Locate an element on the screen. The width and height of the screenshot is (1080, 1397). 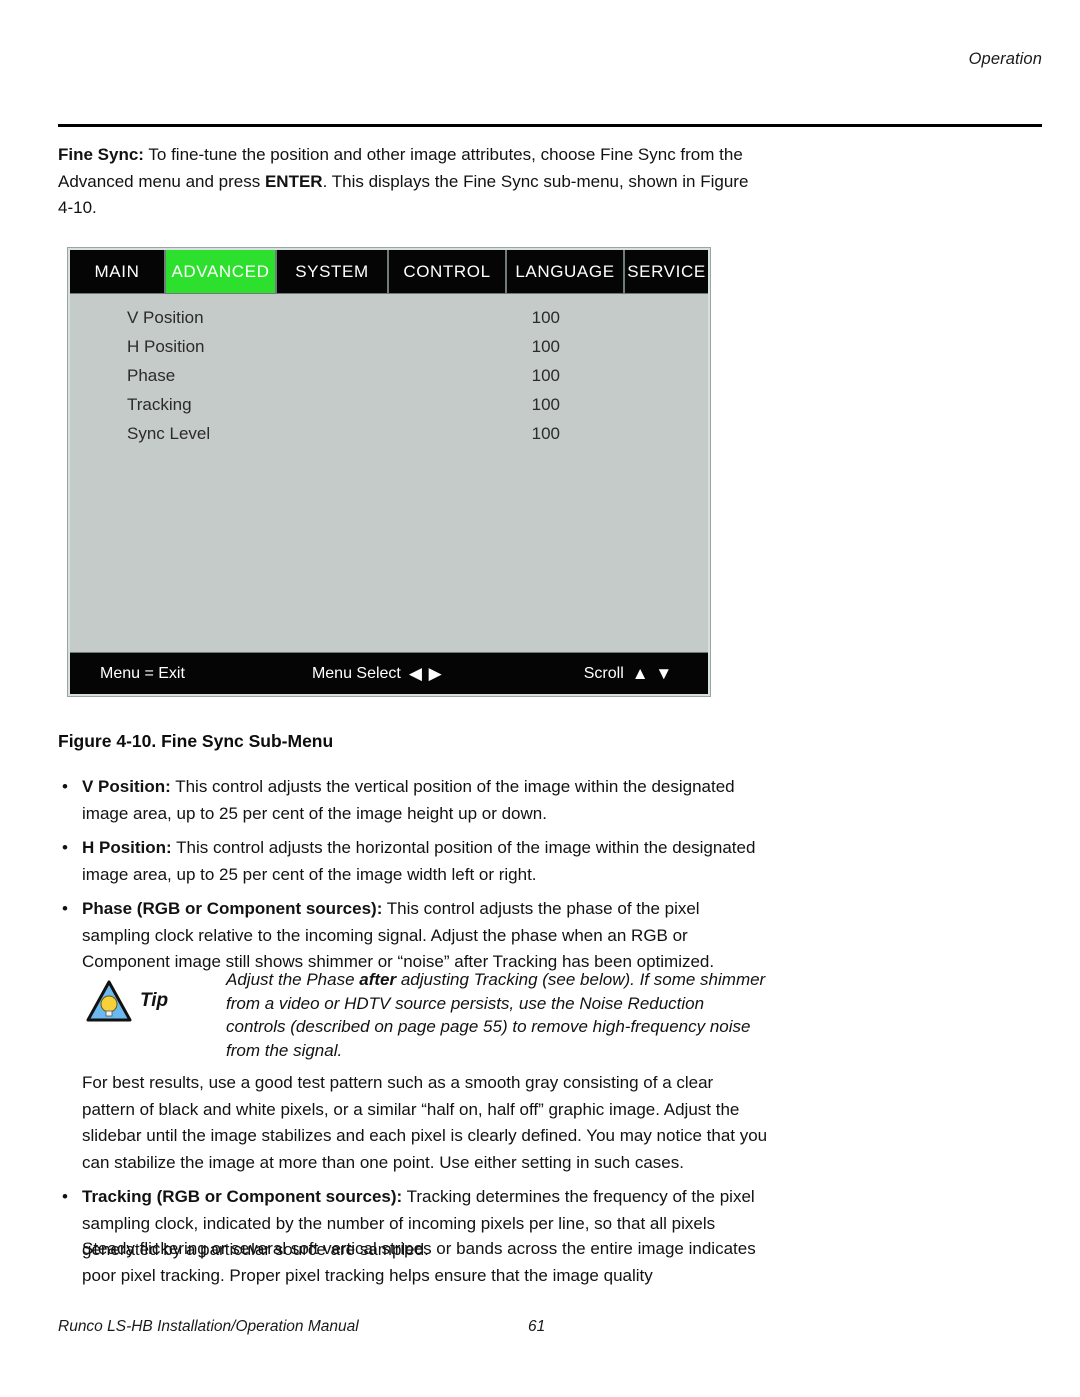
osd-hint-scroll-label: Scroll is located at coordinates (603, 673).